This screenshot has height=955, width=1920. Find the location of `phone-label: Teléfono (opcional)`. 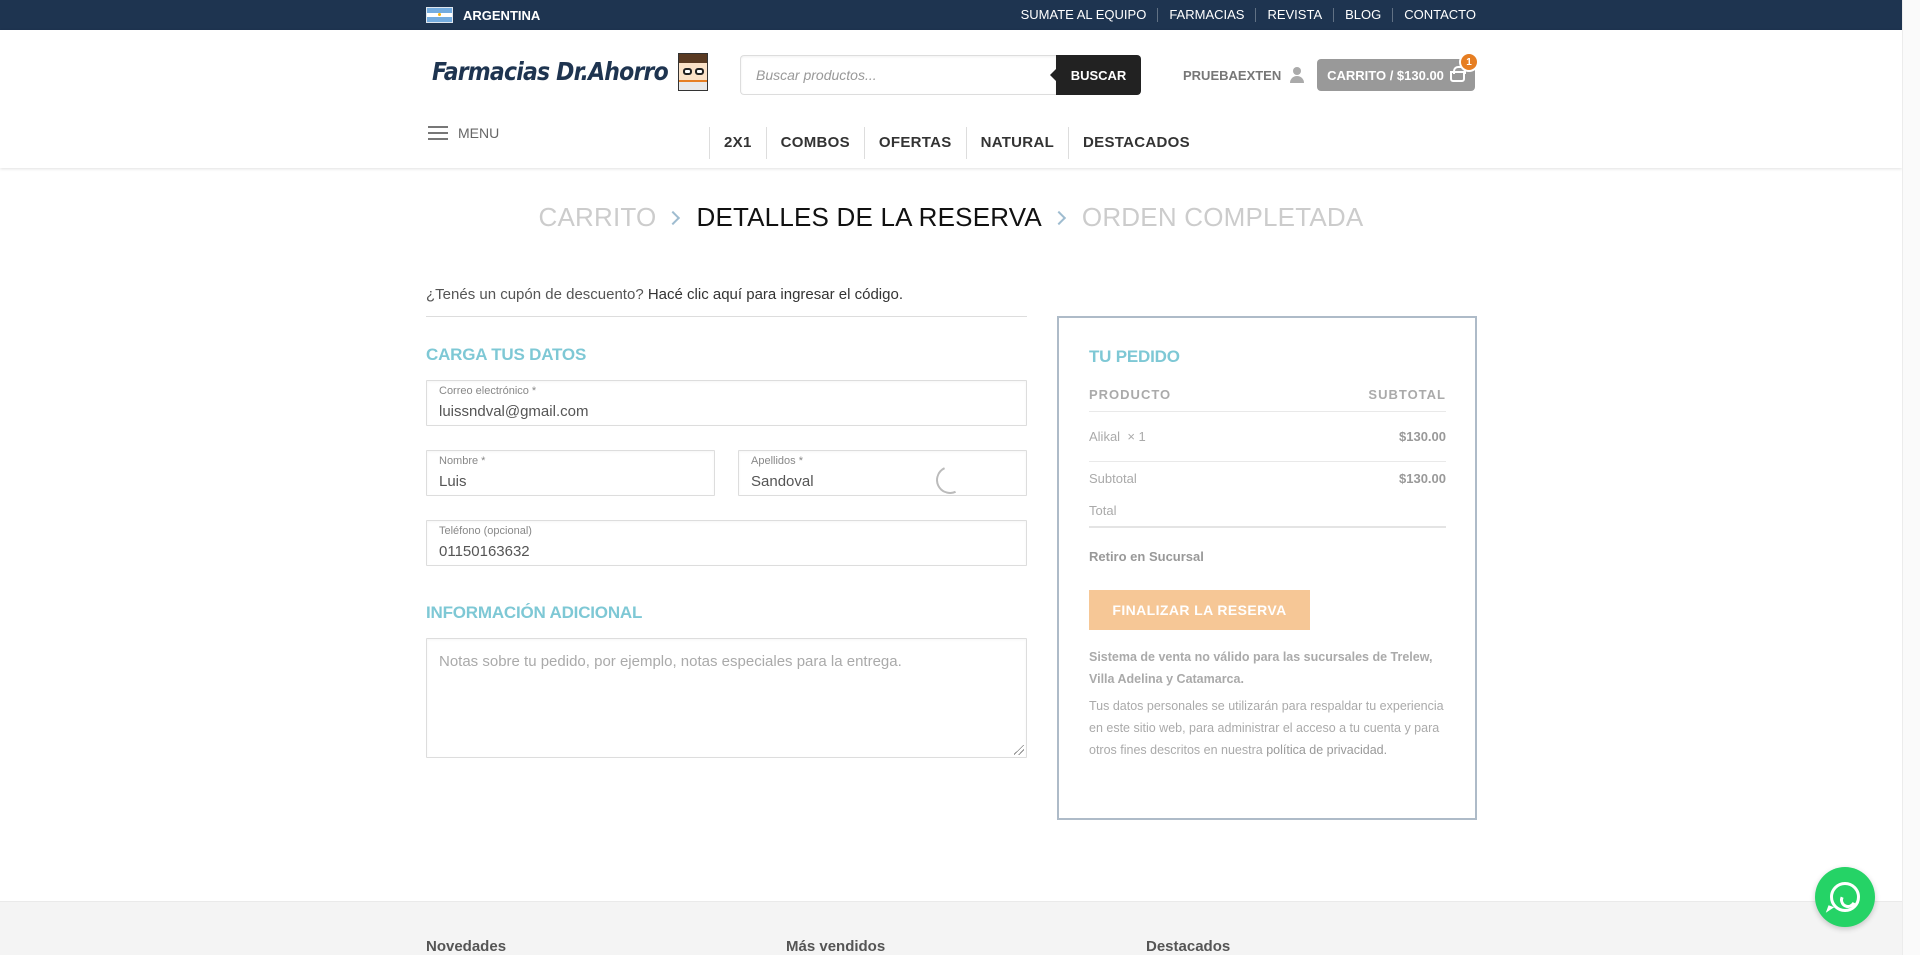

phone-label: Teléfono (opcional) is located at coordinates (485, 531).